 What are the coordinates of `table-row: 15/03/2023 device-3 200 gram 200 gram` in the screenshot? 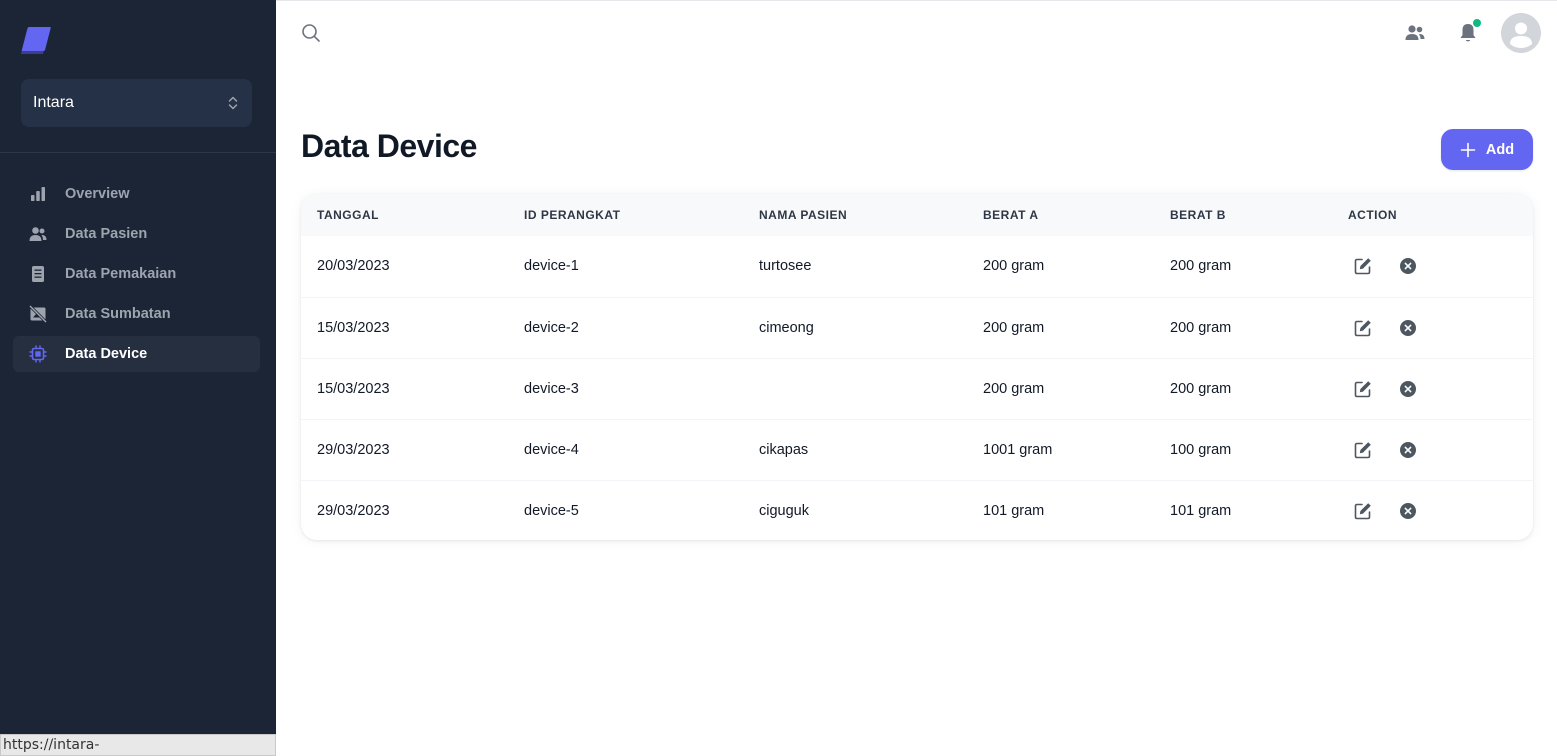 It's located at (917, 388).